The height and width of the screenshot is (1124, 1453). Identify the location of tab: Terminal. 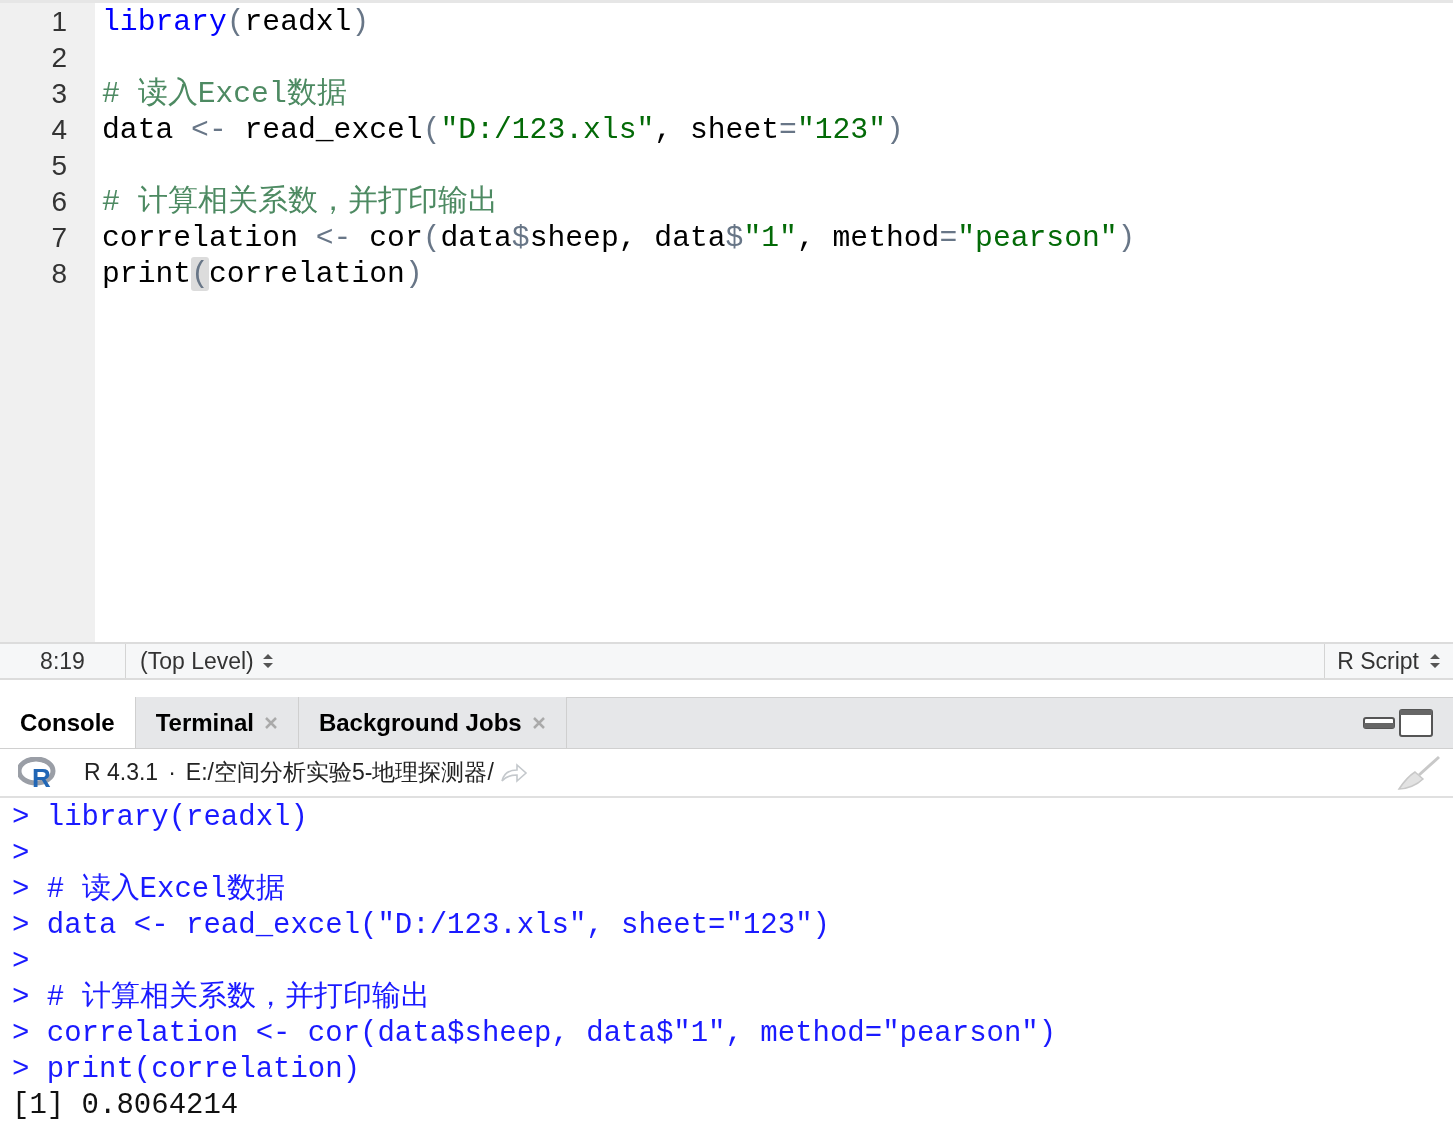
(217, 722).